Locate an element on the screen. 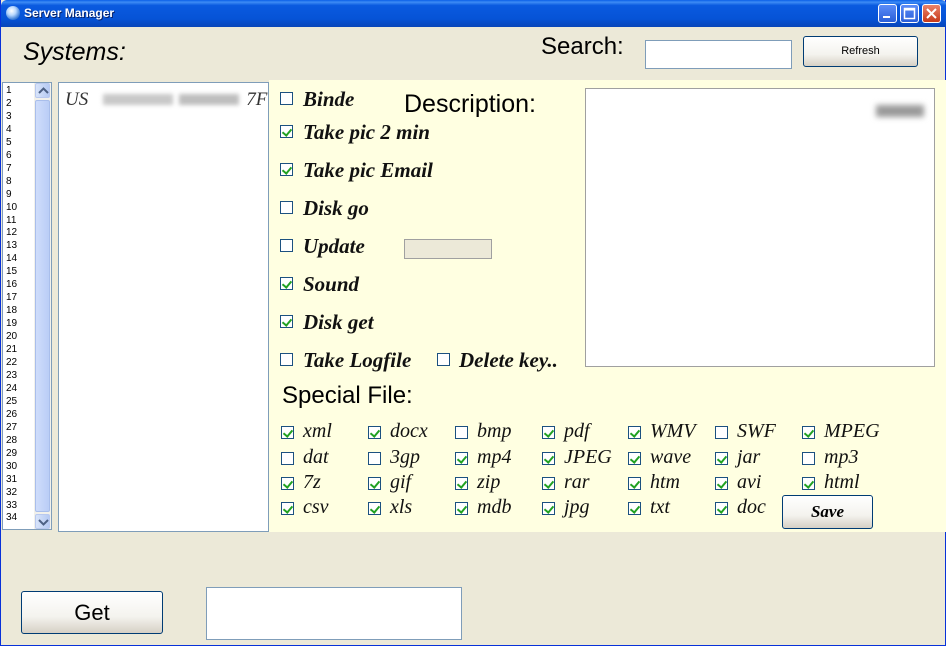 The width and height of the screenshot is (946, 646). minimize-button is located at coordinates (887, 13).